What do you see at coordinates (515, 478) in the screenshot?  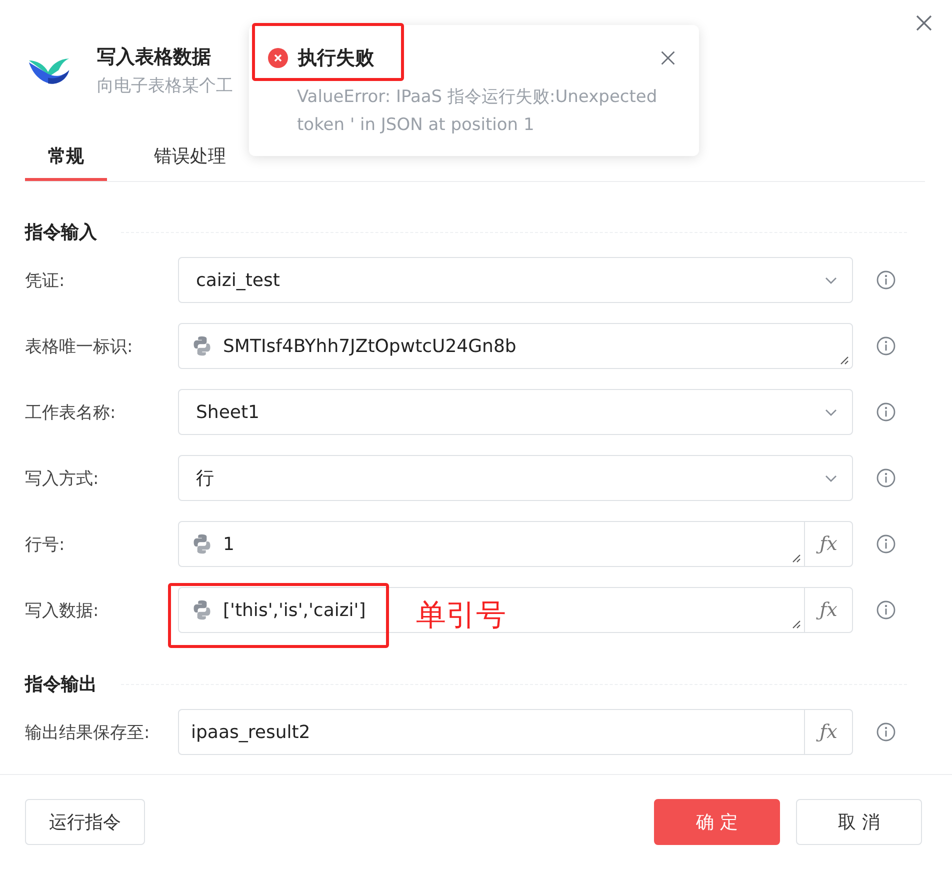 I see `select-field: 行` at bounding box center [515, 478].